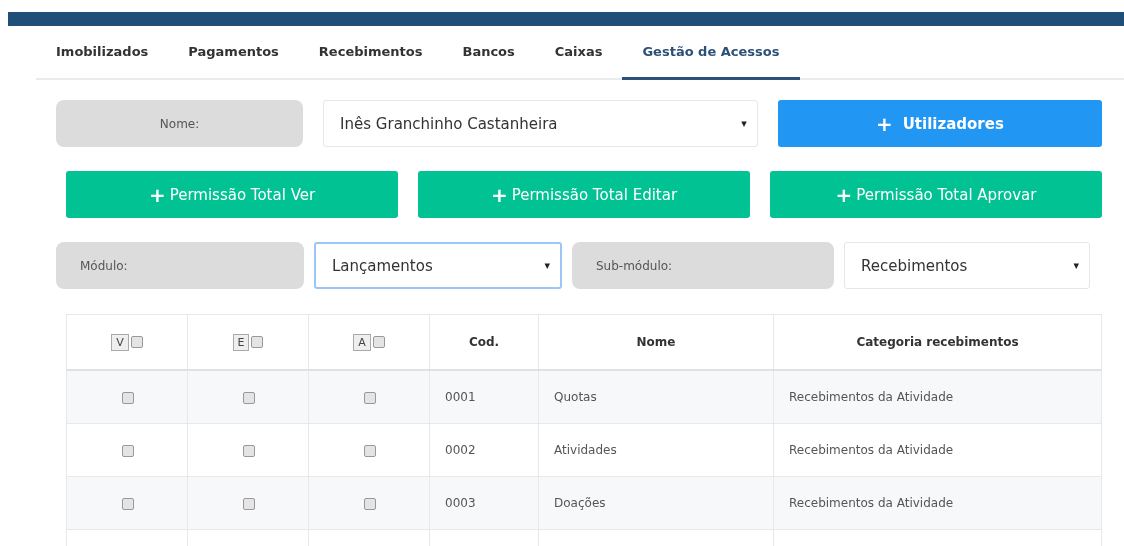 This screenshot has height=546, width=1124. What do you see at coordinates (180, 123) in the screenshot?
I see `name-label: Nome:` at bounding box center [180, 123].